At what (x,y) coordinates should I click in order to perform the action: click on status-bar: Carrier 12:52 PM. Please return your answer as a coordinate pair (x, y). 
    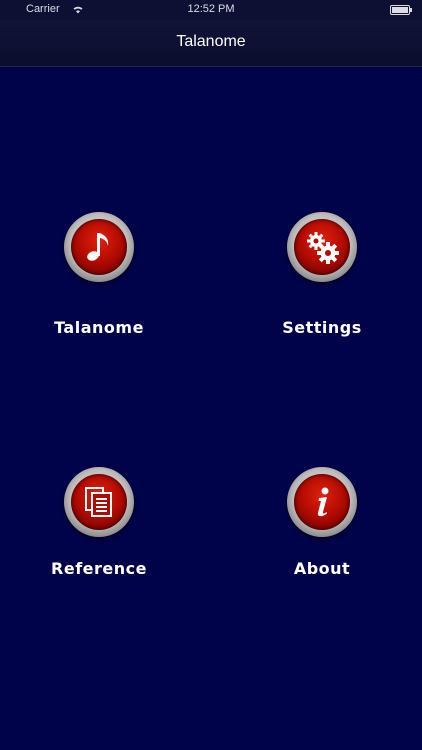
    Looking at the image, I should click on (211, 10).